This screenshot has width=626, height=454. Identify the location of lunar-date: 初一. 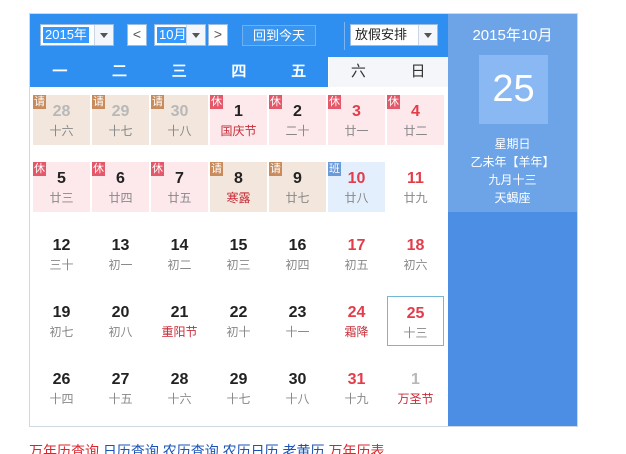
(120, 265).